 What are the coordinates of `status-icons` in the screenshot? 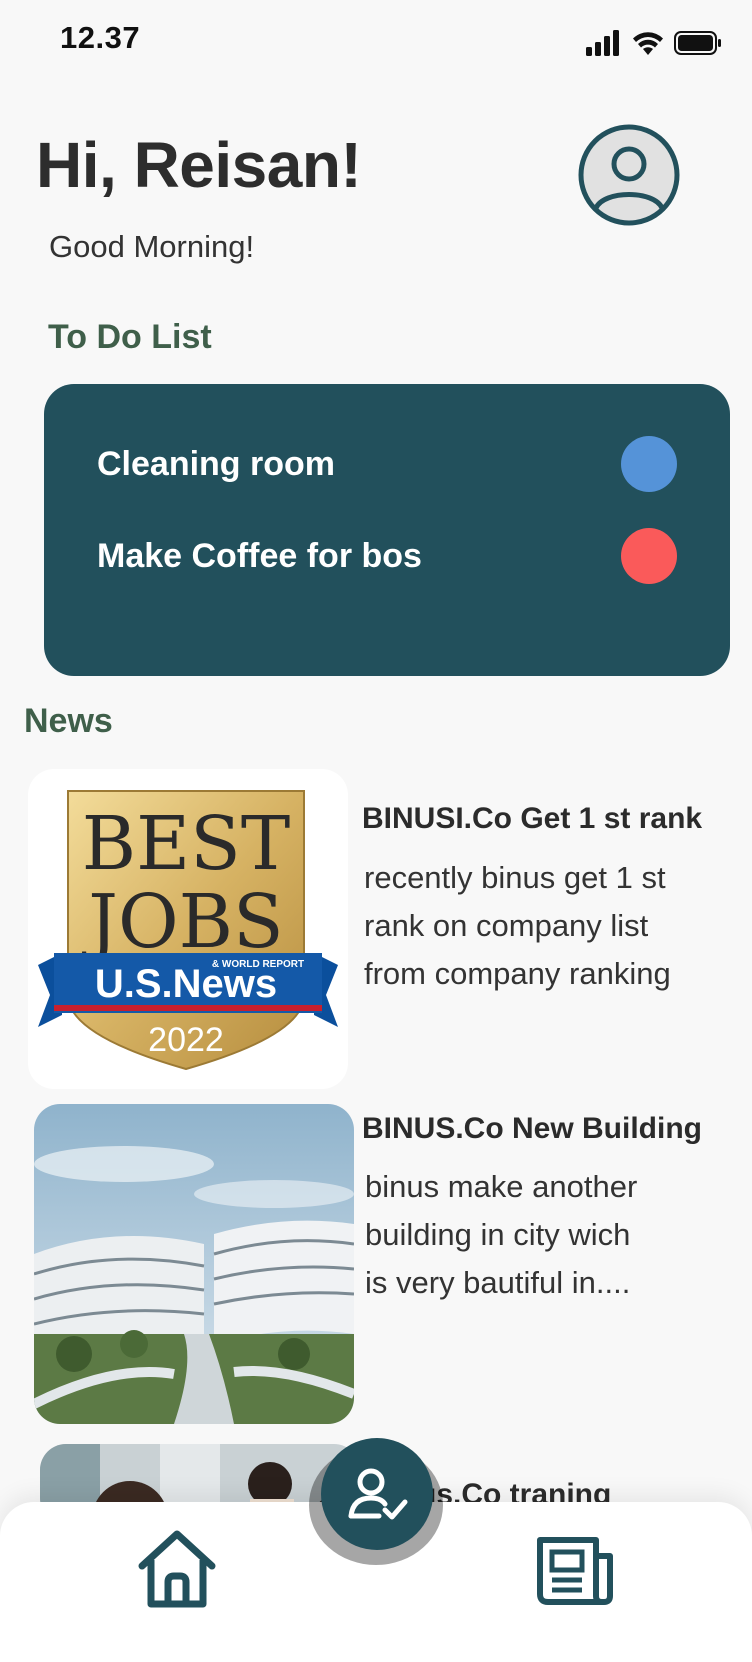 It's located at (654, 43).